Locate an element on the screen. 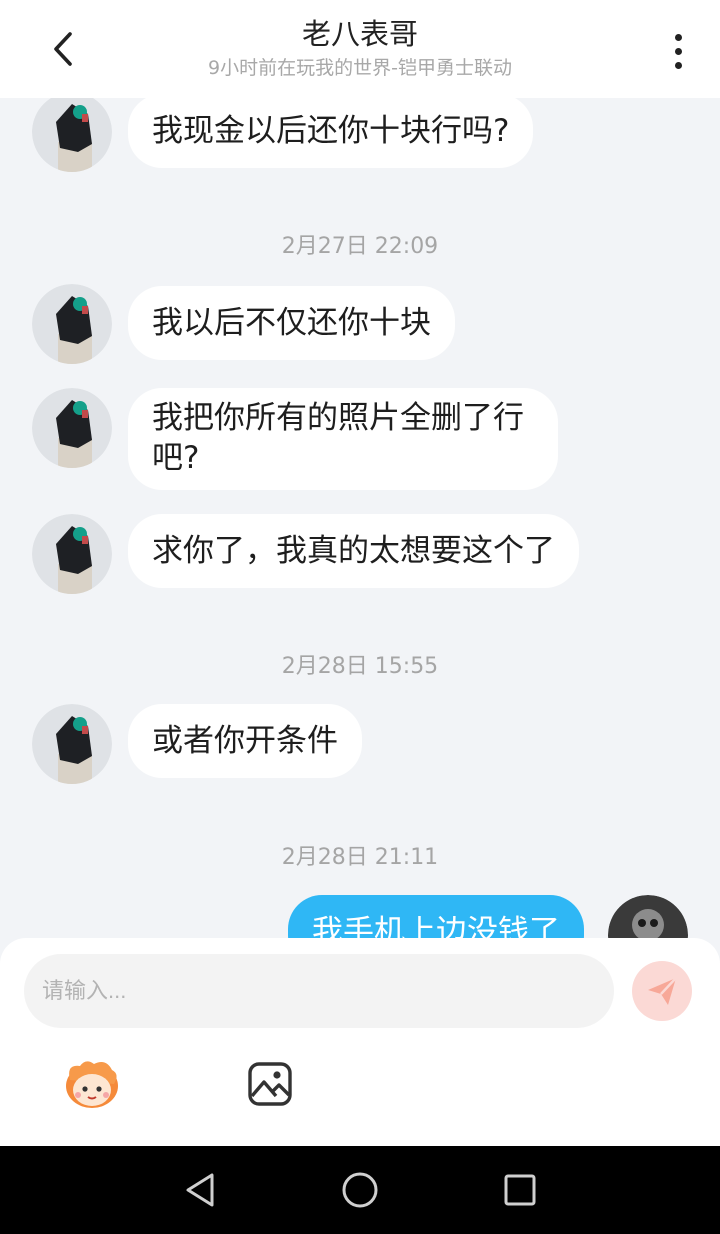 The image size is (720, 1234). nav-recents-button is located at coordinates (520, 1190).